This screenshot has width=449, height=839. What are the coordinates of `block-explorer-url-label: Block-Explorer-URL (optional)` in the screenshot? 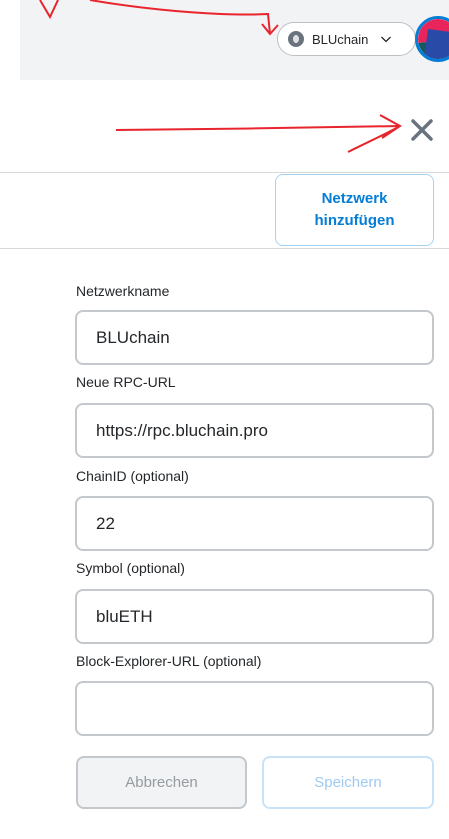 It's located at (169, 661).